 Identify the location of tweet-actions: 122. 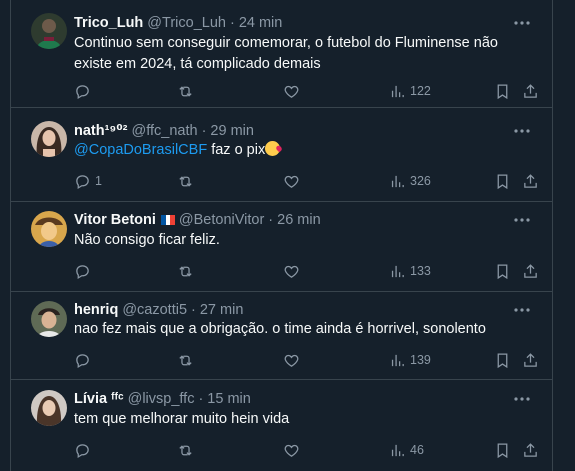
(281, 91).